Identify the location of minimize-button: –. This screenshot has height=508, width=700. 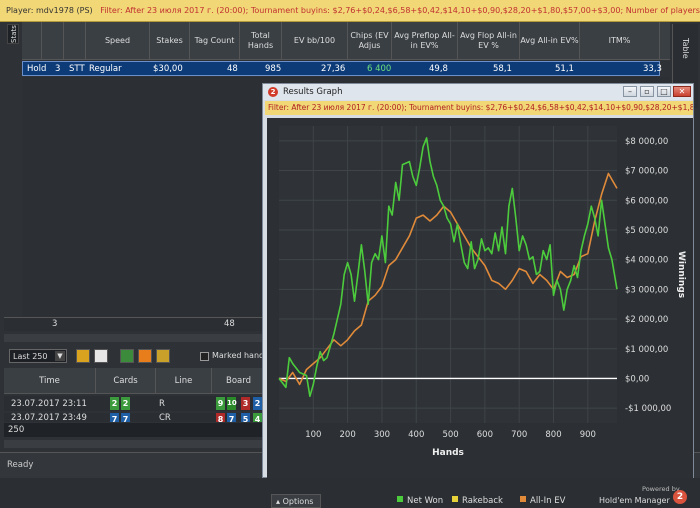
(630, 91).